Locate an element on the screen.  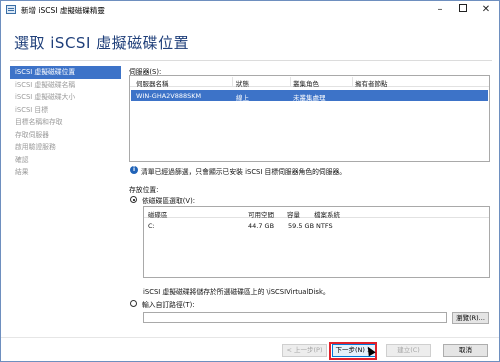
col-capacity: 容量 is located at coordinates (293, 214).